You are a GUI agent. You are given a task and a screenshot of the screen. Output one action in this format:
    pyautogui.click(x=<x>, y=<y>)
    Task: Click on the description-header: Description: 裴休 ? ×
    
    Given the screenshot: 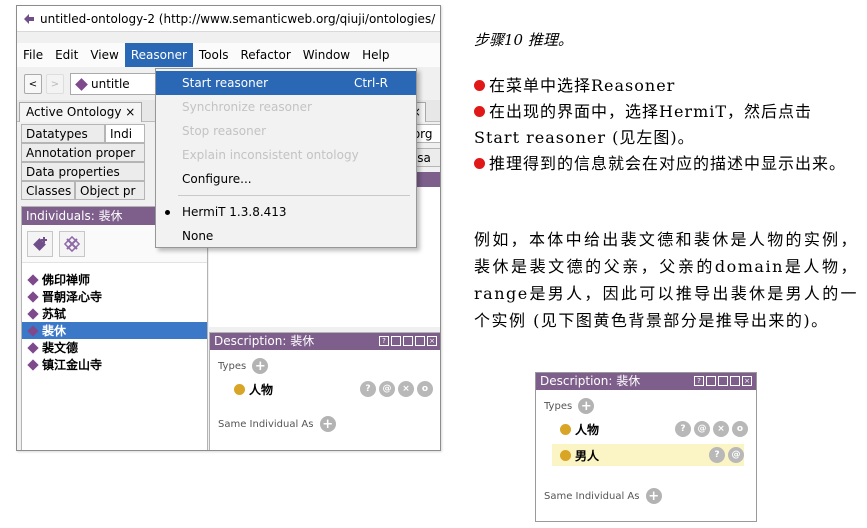 What is the action you would take?
    pyautogui.click(x=325, y=341)
    